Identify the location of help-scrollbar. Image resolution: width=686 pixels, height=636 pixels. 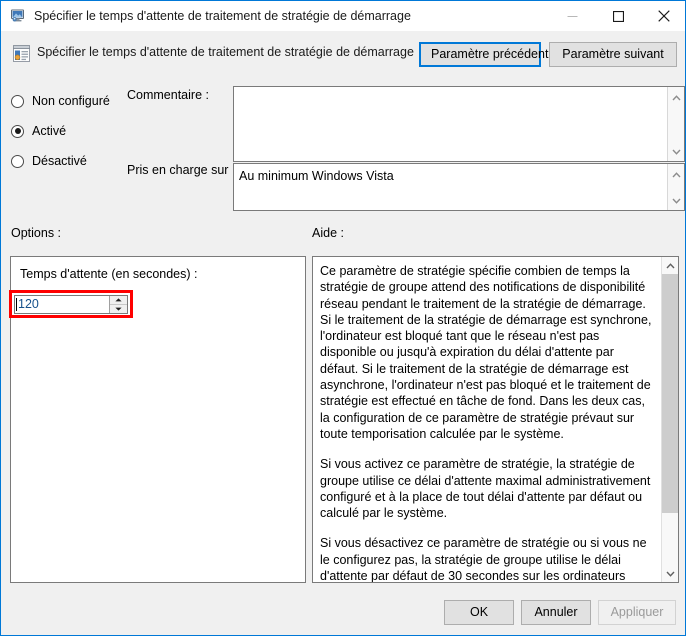
(669, 419).